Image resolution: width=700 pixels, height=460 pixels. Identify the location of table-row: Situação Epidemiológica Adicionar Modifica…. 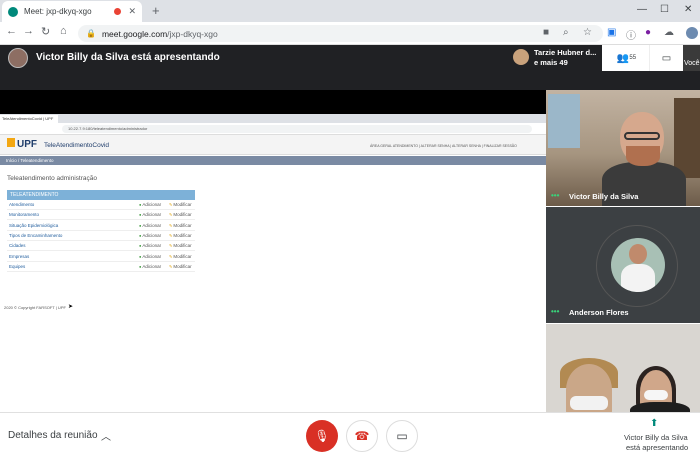
(101, 225).